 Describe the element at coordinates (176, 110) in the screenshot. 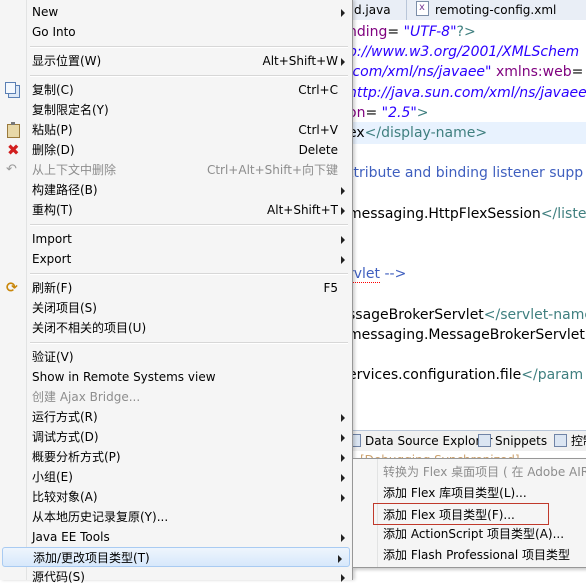

I see `menu-item-copy-qualified: 复制限定名(Y)` at that location.